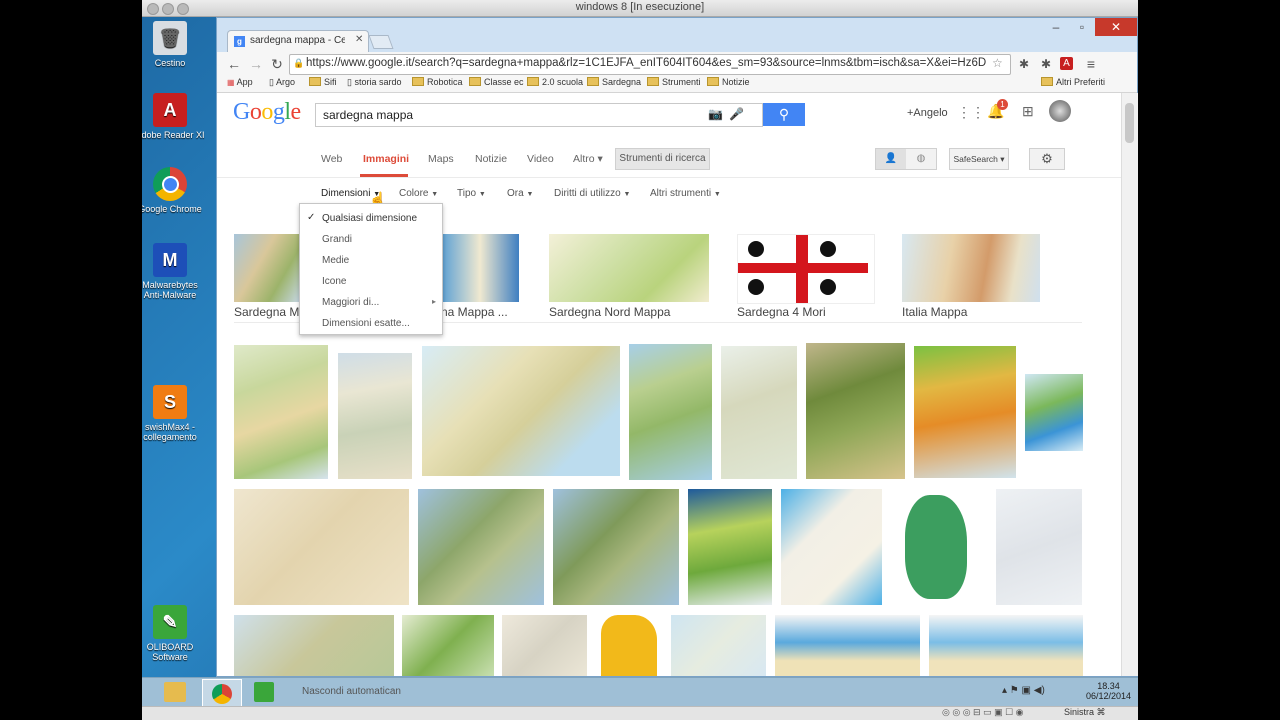 The width and height of the screenshot is (1280, 720). Describe the element at coordinates (173, 190) in the screenshot. I see `desktop-icon-chrome: Google Chrome` at that location.